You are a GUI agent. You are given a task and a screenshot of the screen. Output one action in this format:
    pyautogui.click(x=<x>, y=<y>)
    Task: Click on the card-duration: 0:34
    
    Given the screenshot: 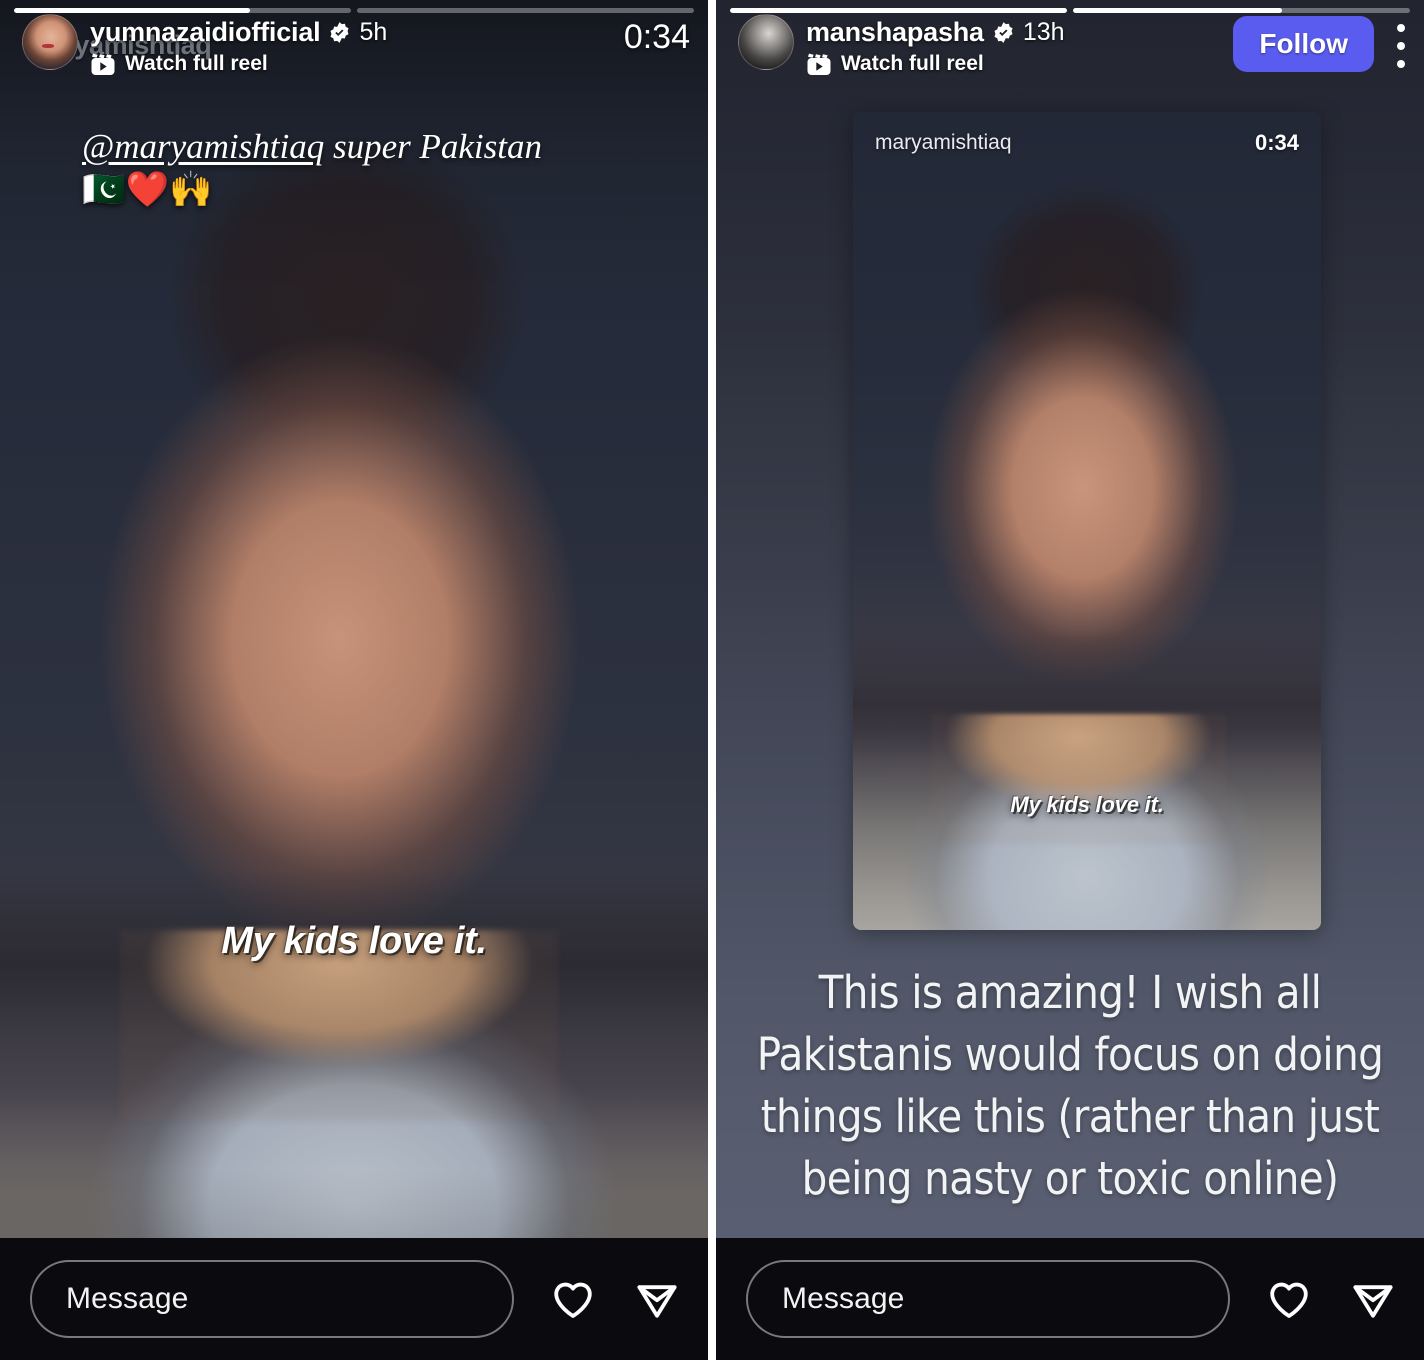 What is the action you would take?
    pyautogui.click(x=1276, y=142)
    